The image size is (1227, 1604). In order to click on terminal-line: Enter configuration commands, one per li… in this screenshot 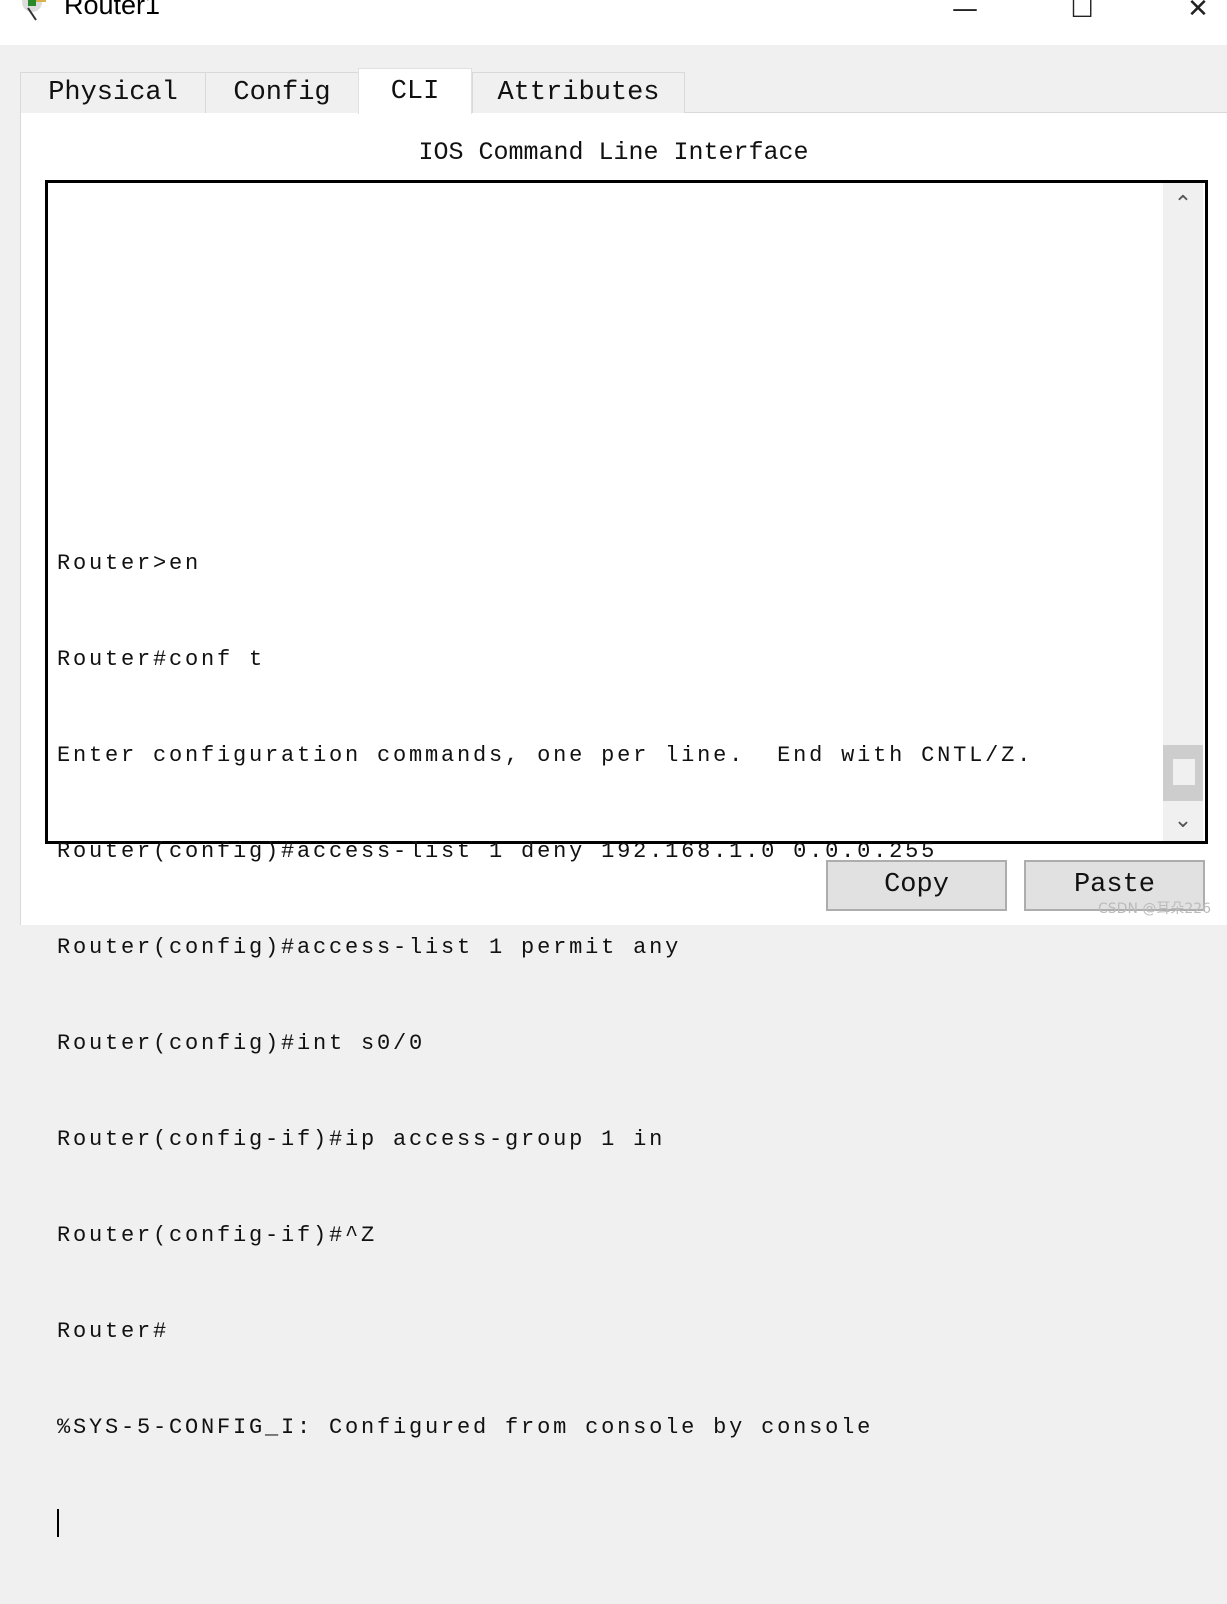, I will do `click(545, 755)`.